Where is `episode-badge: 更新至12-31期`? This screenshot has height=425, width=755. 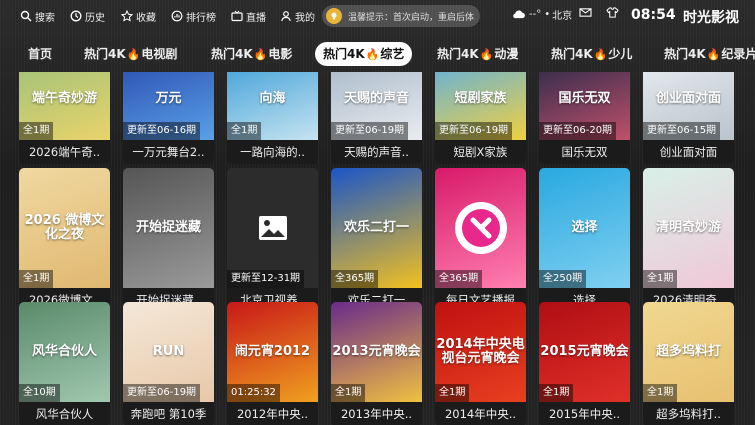
episode-badge: 更新至12-31期 is located at coordinates (266, 279).